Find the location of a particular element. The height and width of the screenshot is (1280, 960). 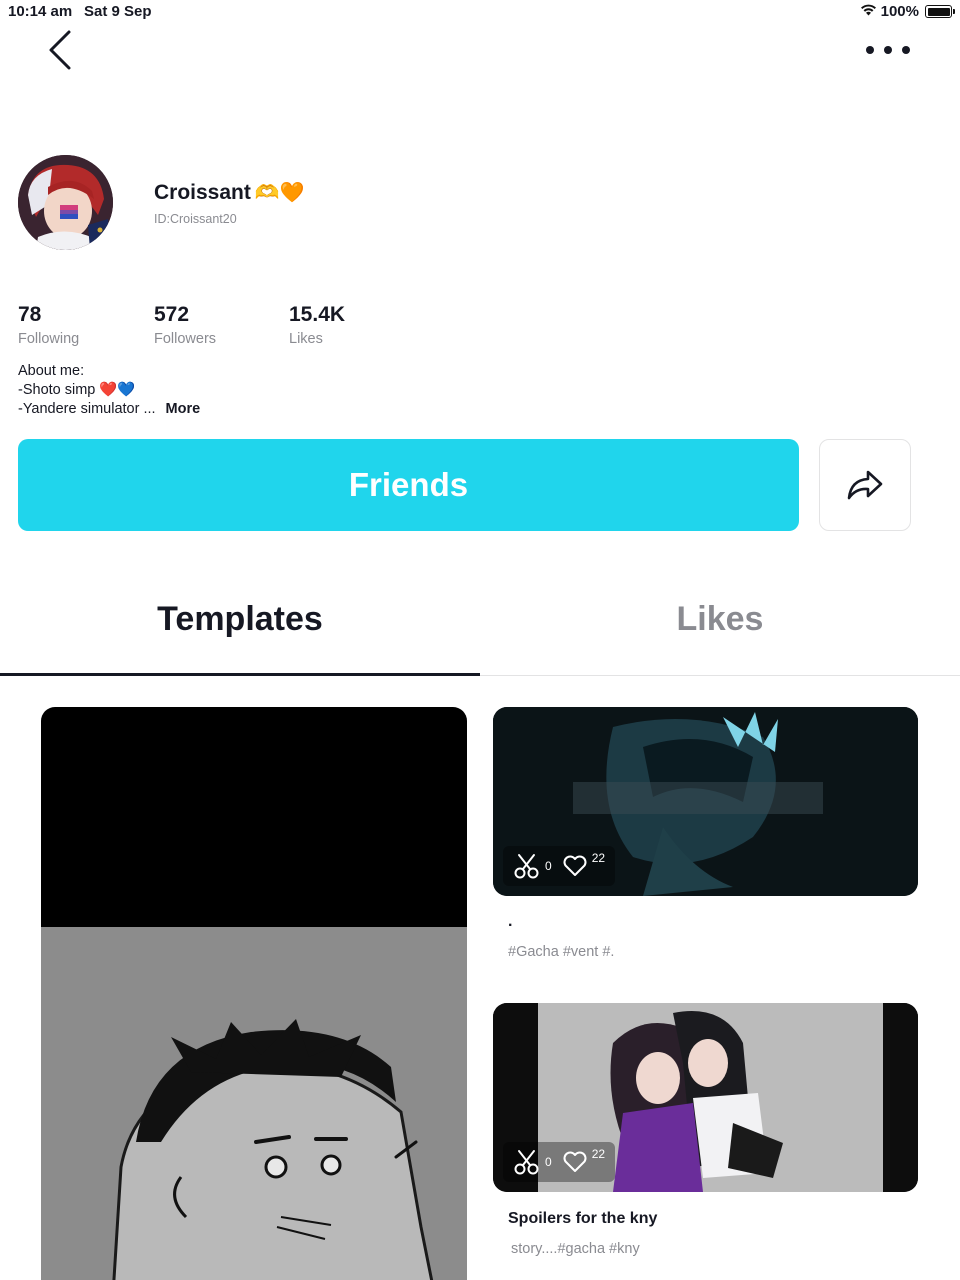

bio-more-link: More is located at coordinates (183, 409).